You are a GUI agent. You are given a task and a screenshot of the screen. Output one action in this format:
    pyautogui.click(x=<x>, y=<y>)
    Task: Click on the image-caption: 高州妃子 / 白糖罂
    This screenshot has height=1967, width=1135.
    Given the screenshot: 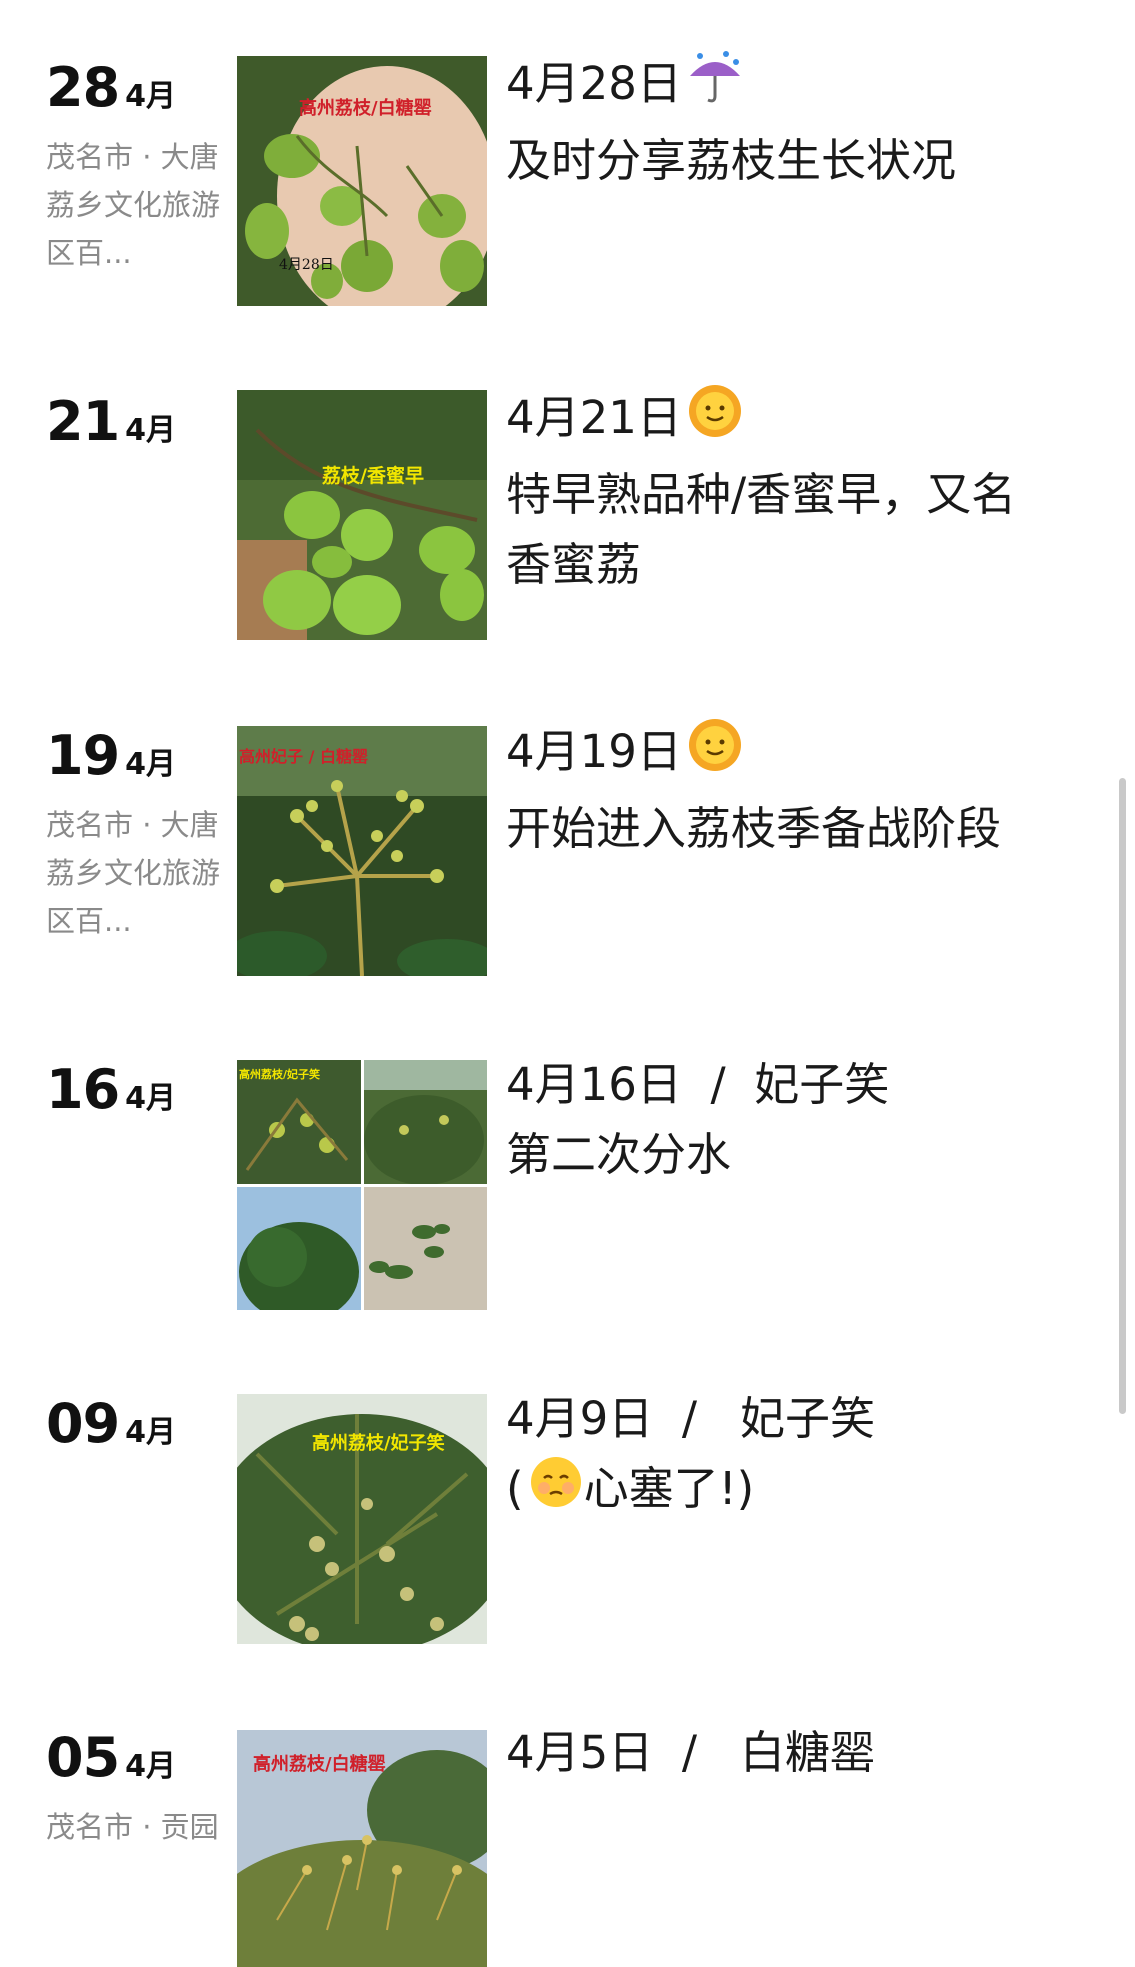 What is the action you would take?
    pyautogui.click(x=303, y=756)
    